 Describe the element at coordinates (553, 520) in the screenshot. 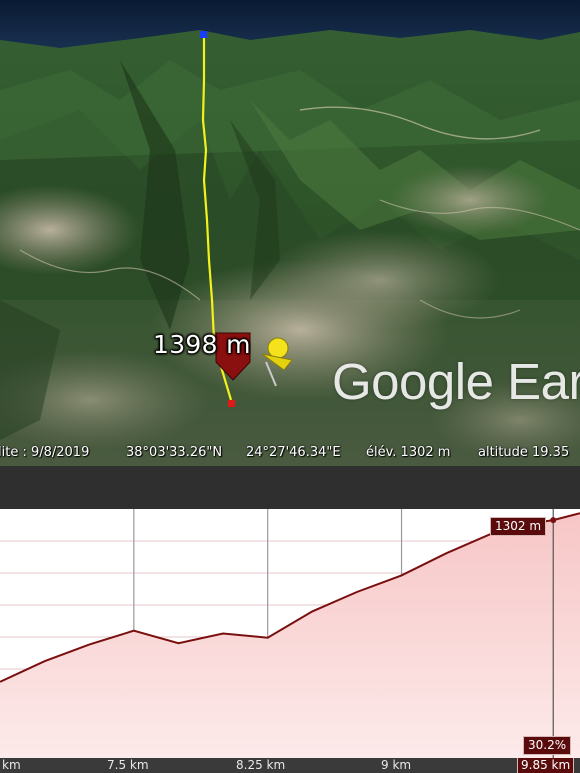

I see `cursor-point` at that location.